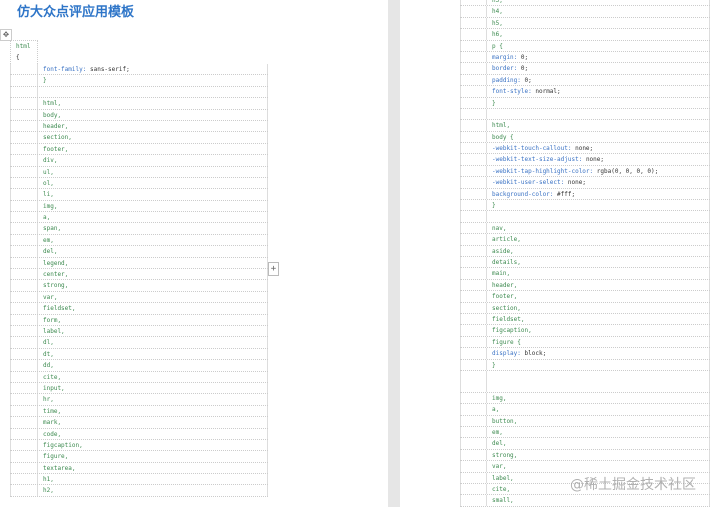 The width and height of the screenshot is (720, 507). Describe the element at coordinates (153, 194) in the screenshot. I see `code-cell: li,` at that location.